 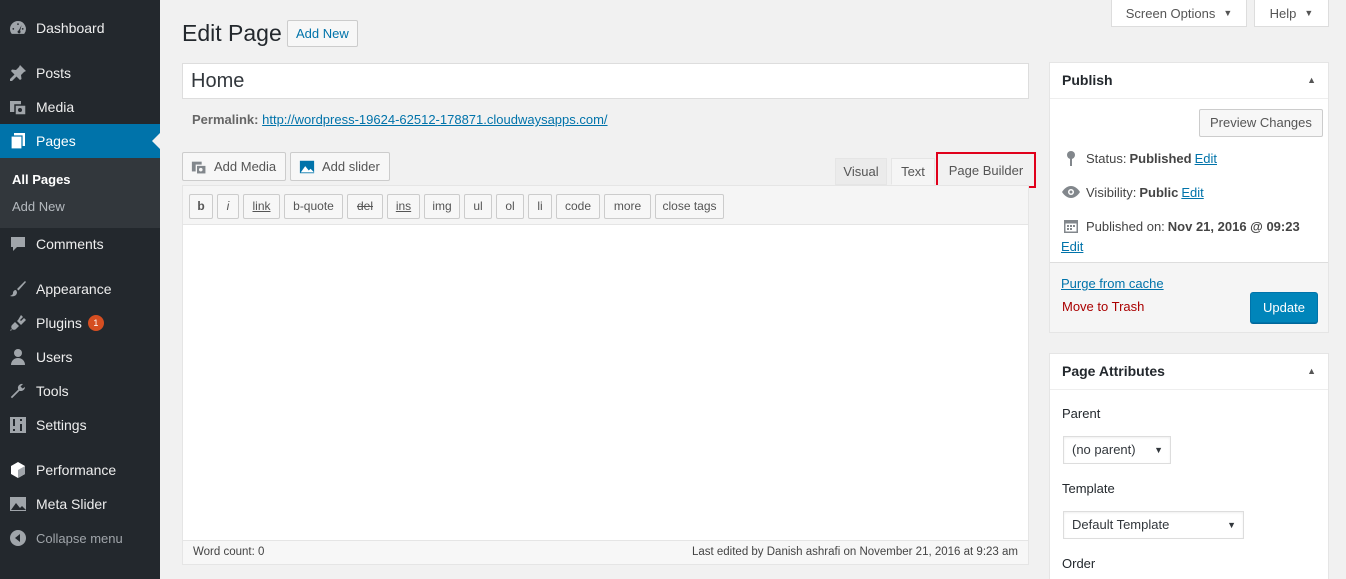 What do you see at coordinates (18, 244) in the screenshot?
I see `comment-icon` at bounding box center [18, 244].